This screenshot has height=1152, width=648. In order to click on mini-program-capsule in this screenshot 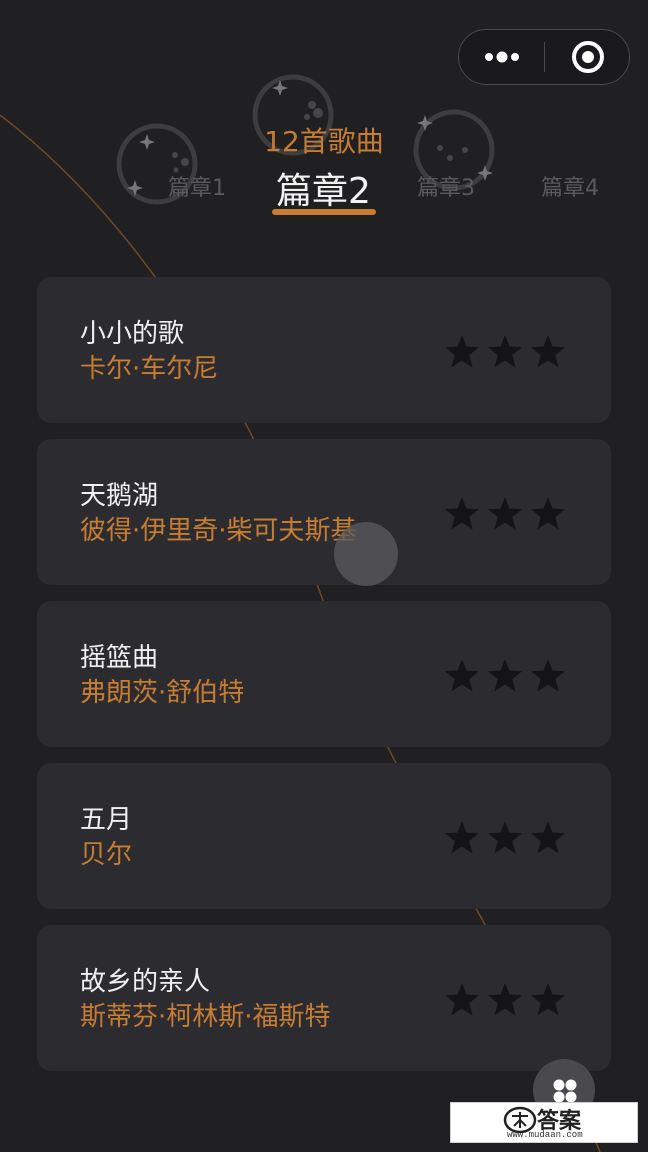, I will do `click(544, 57)`.